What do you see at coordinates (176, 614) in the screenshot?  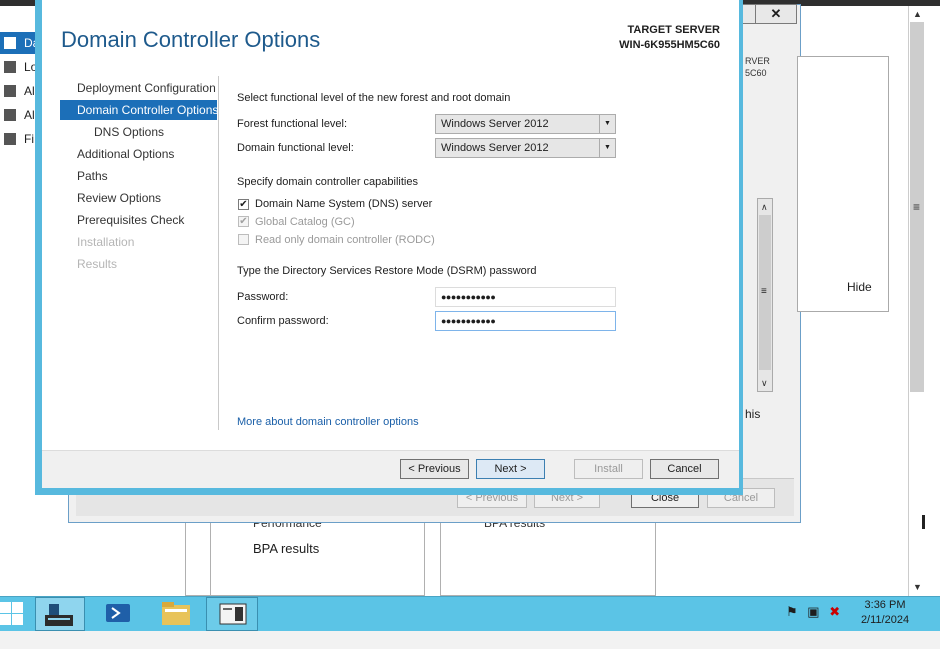 I see `file-explorer-icon` at bounding box center [176, 614].